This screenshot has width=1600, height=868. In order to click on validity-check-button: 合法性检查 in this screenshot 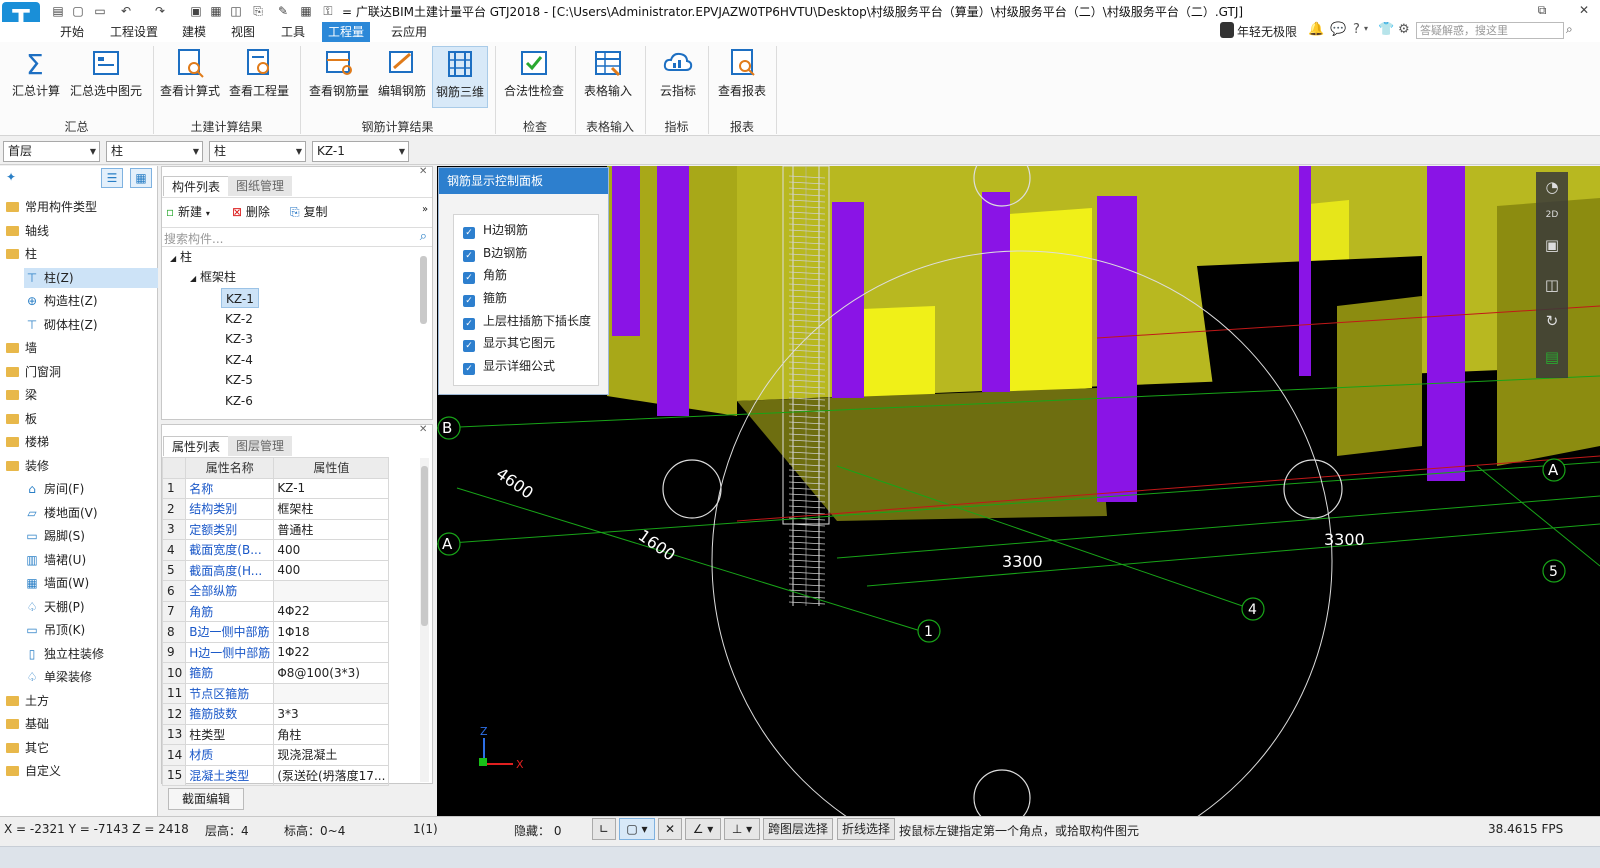, I will do `click(534, 77)`.